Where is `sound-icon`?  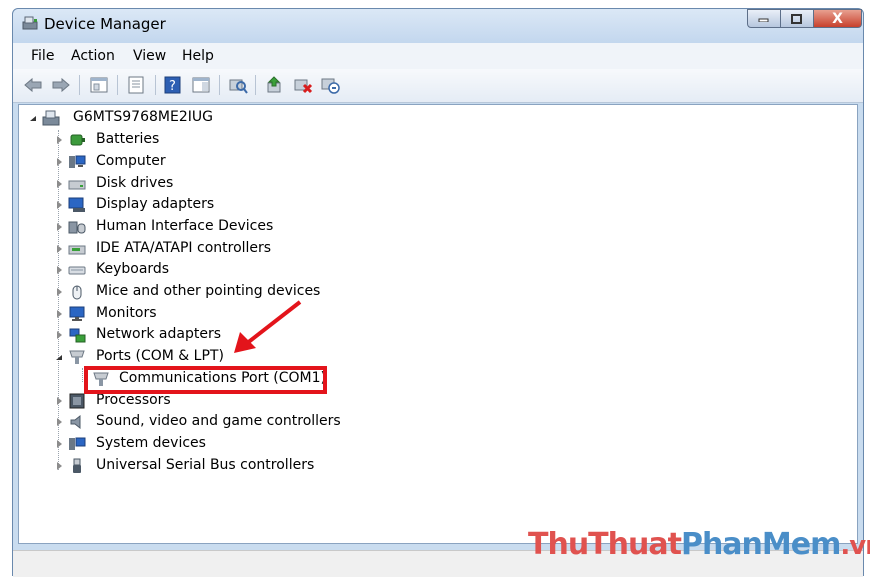 sound-icon is located at coordinates (75, 422).